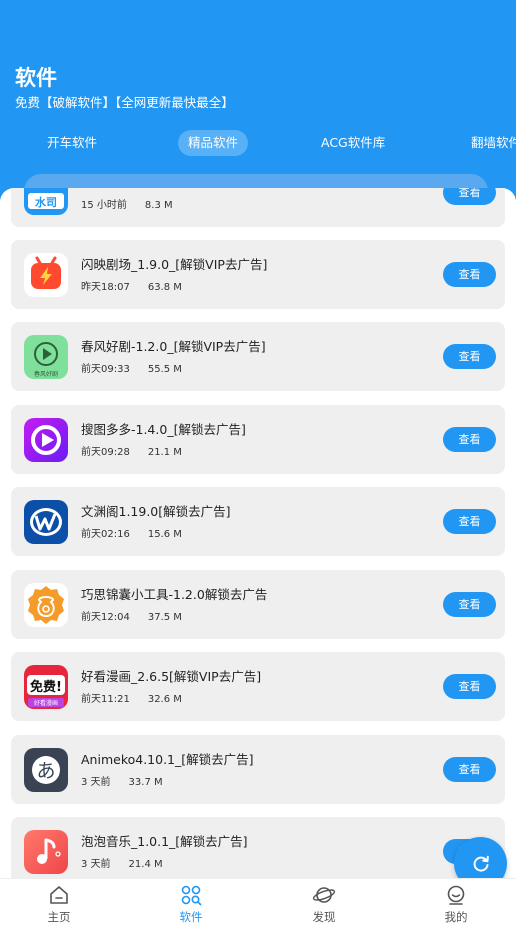  I want to click on refresh-icon, so click(481, 863).